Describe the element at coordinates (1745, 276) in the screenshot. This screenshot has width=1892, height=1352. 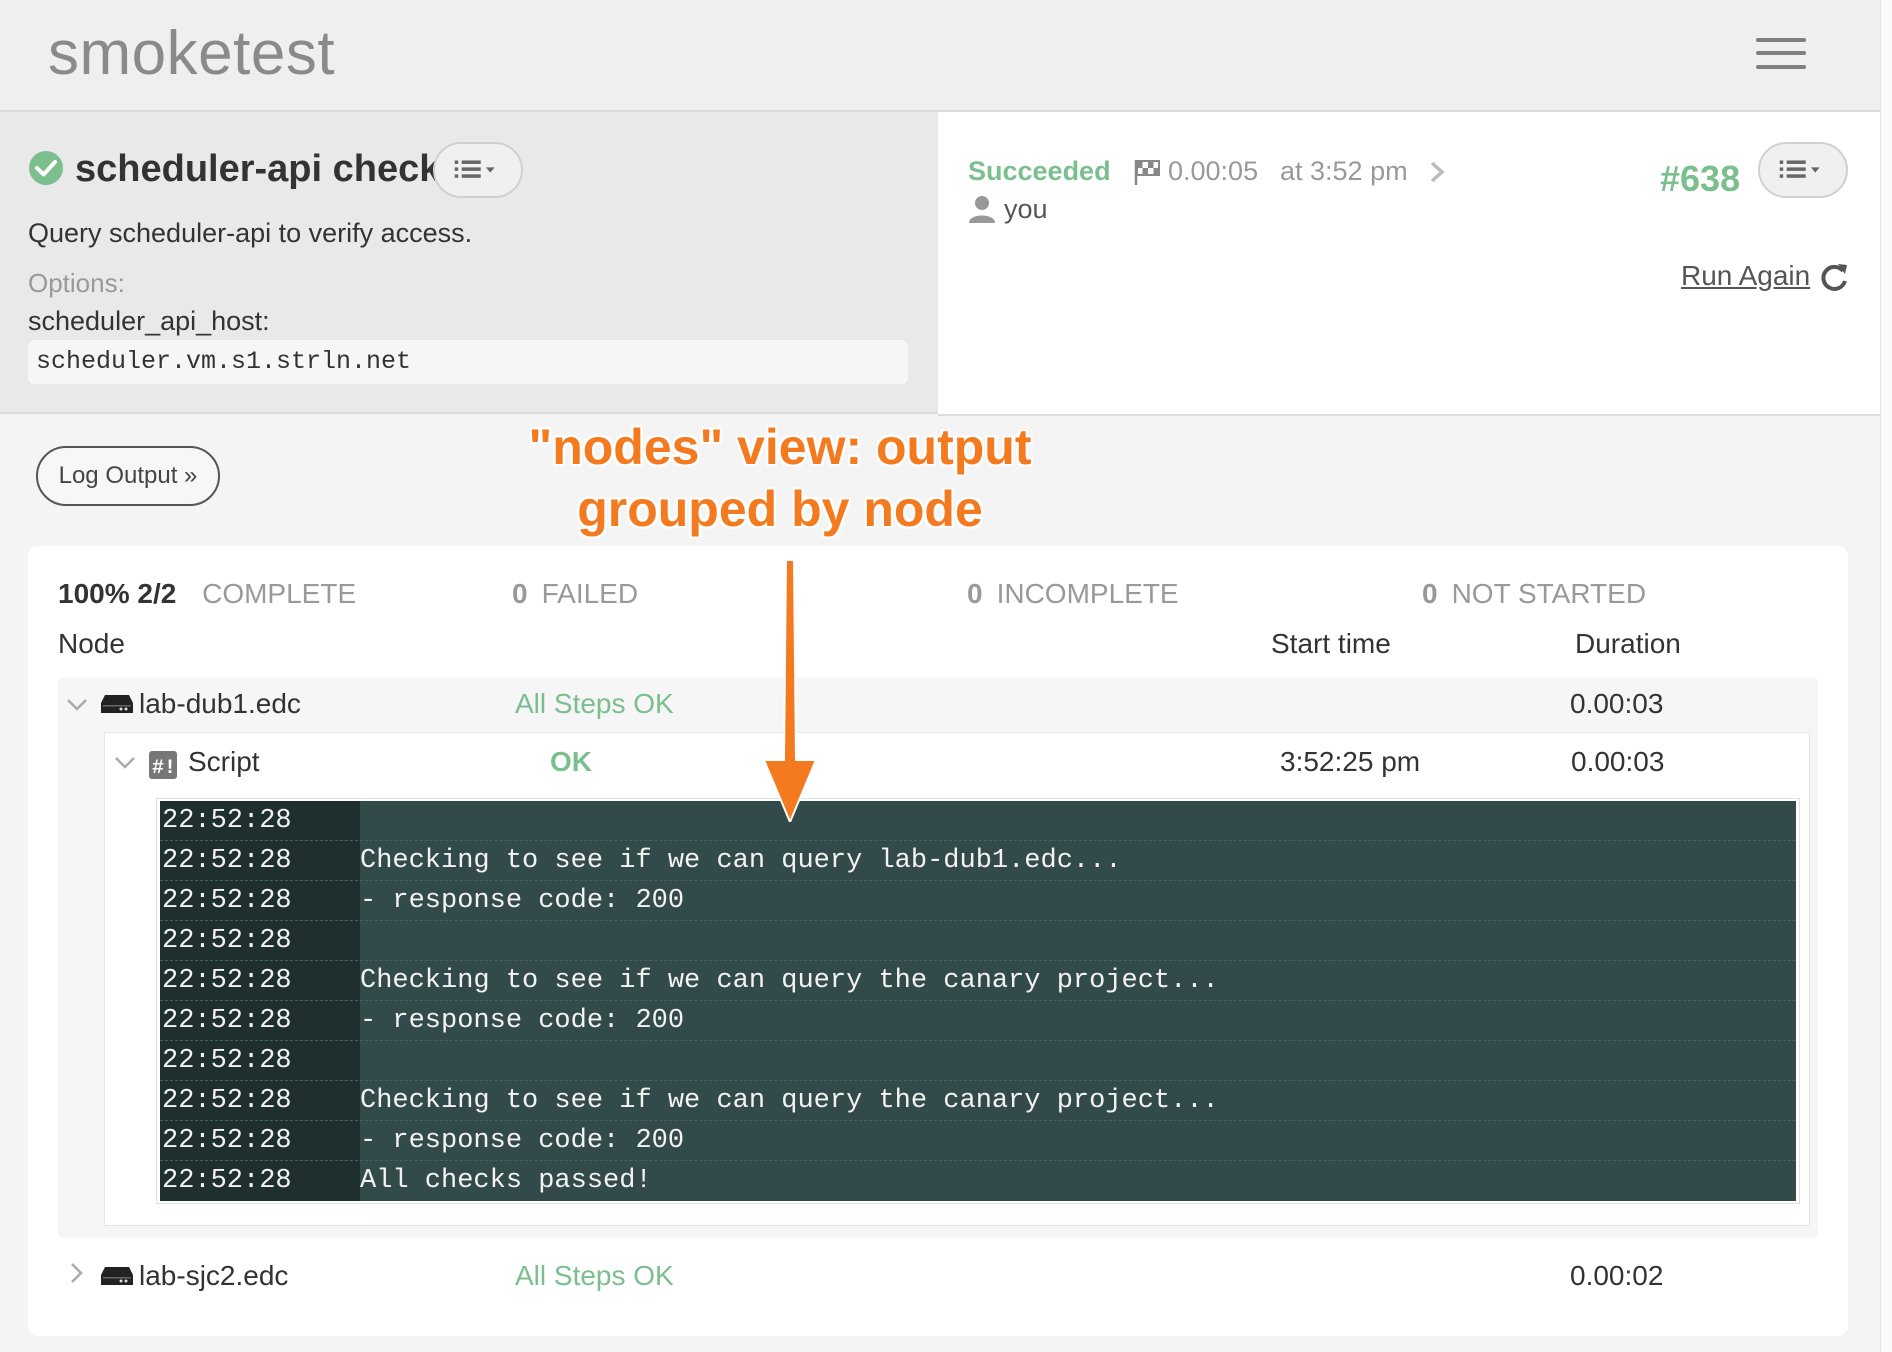
I see `run-again-link: Run Again` at that location.